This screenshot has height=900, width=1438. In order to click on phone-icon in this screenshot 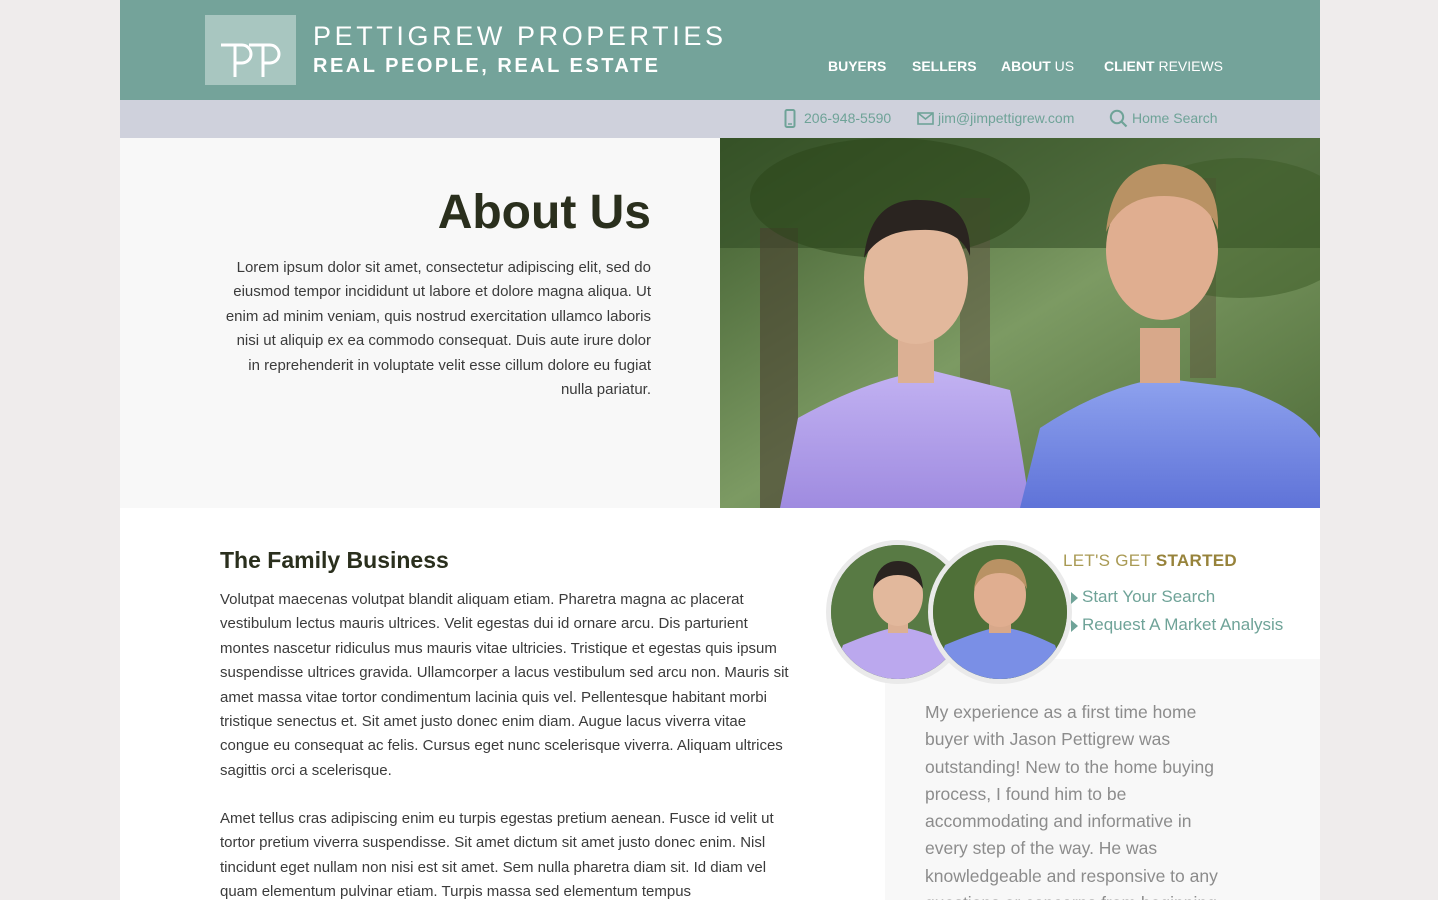, I will do `click(790, 118)`.